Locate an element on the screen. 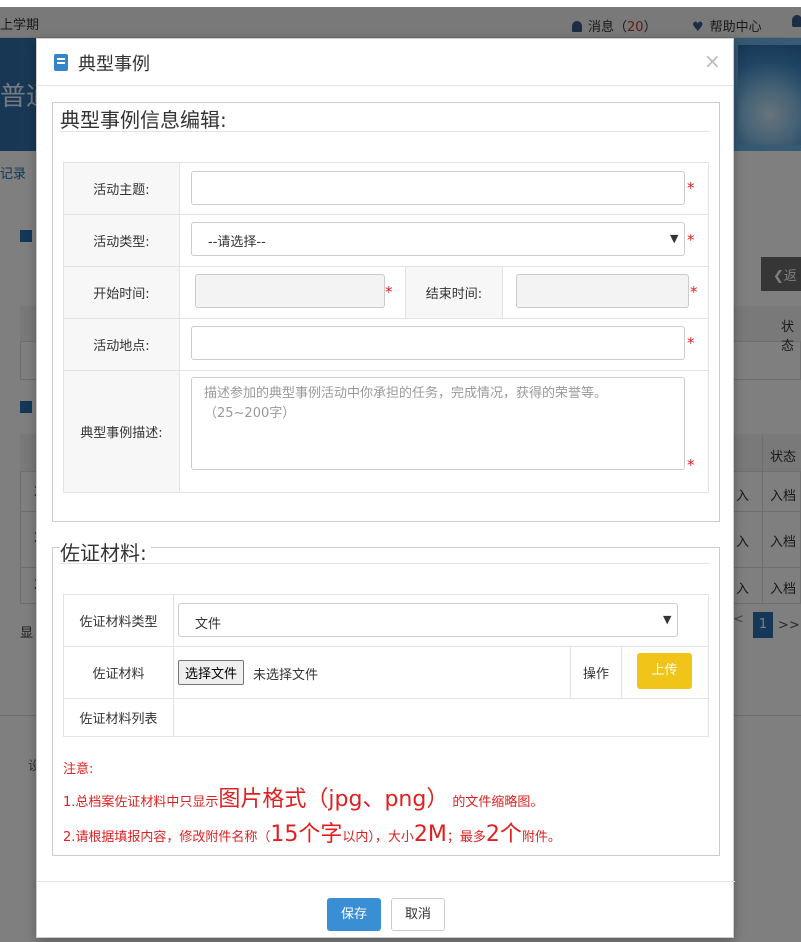  note-line-2: 2.请根据填报内容，修改附件名称（15个字以内），大小2M；最多2个附件。 is located at coordinates (312, 834).